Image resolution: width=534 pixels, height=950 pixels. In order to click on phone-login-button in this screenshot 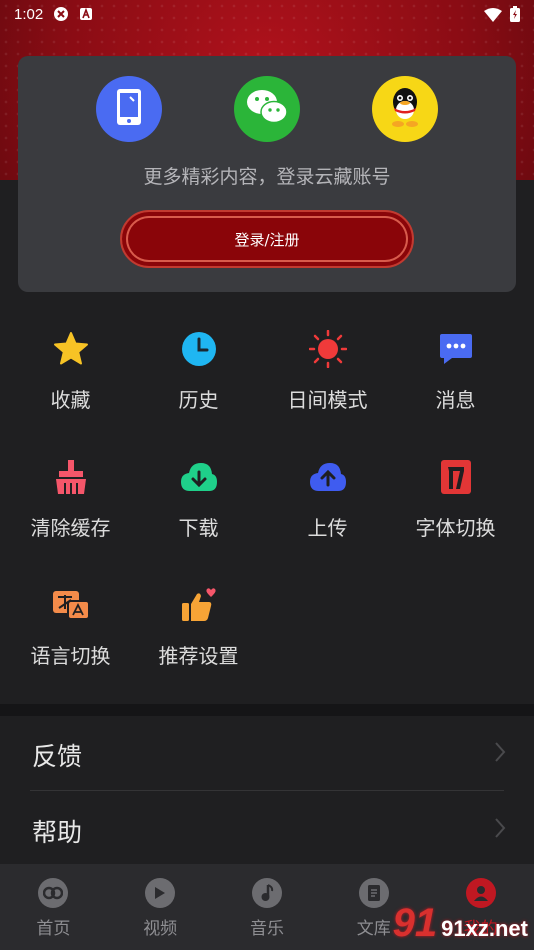, I will do `click(129, 109)`.